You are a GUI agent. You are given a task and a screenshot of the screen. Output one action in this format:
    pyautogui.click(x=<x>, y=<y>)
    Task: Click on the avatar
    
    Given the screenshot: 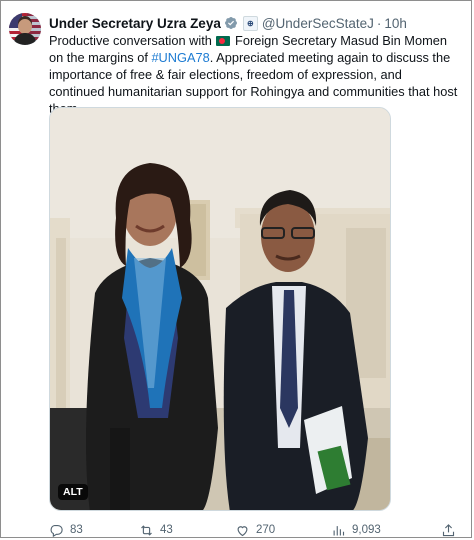 What is the action you would take?
    pyautogui.click(x=25, y=29)
    